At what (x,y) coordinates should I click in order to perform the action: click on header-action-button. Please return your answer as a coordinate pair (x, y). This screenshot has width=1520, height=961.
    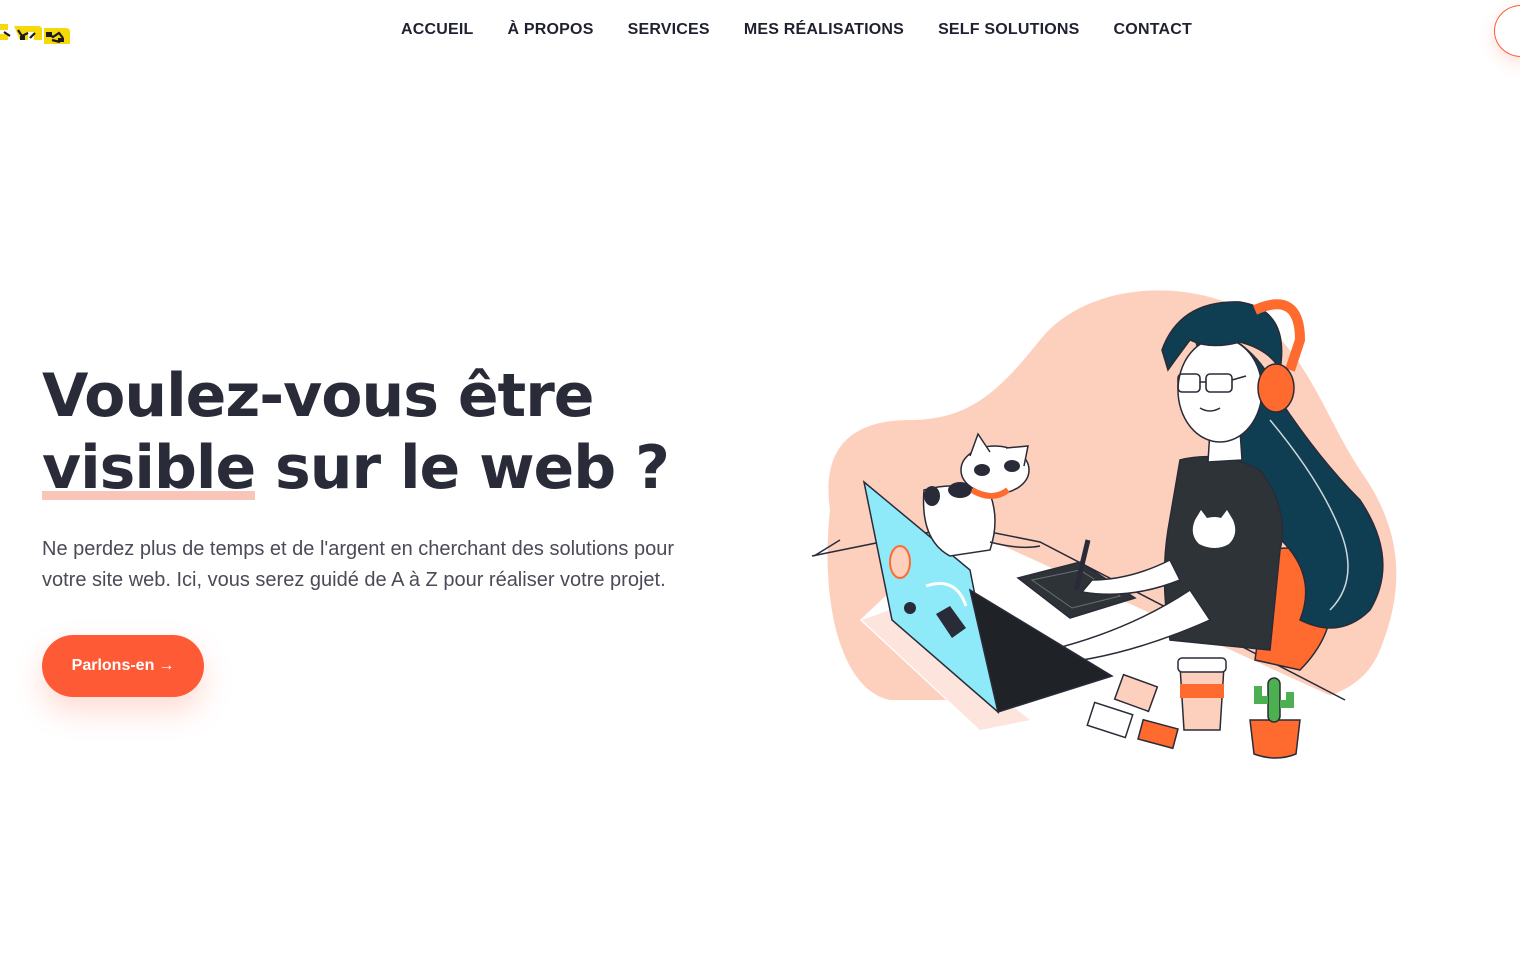
    Looking at the image, I should click on (1507, 31).